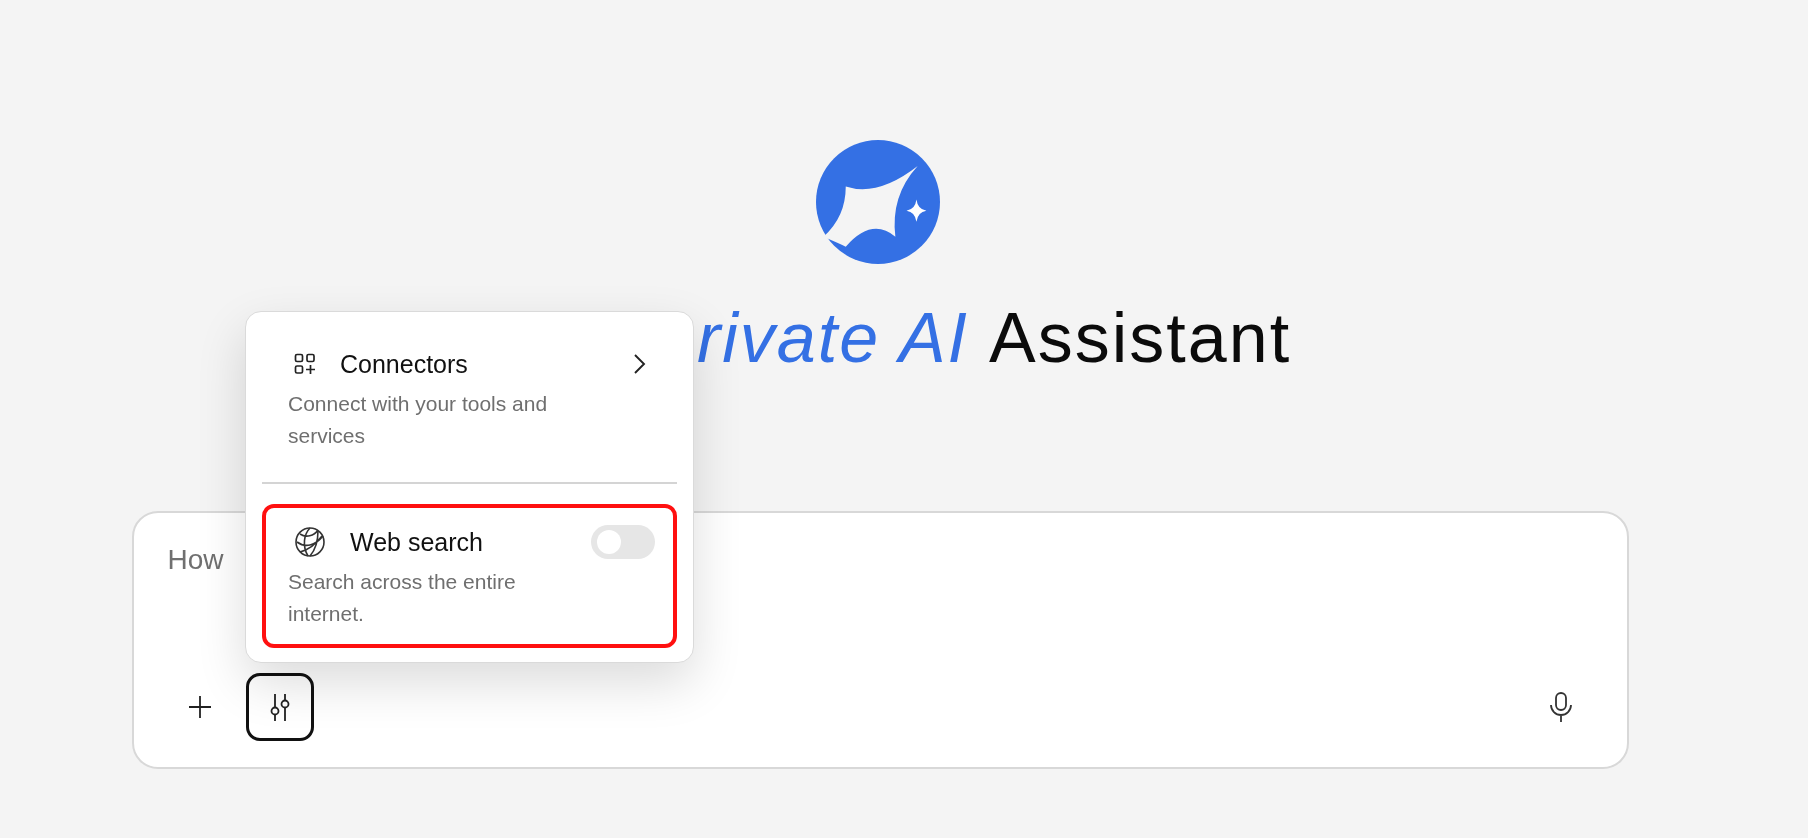 This screenshot has width=1808, height=838. Describe the element at coordinates (1140, 338) in the screenshot. I see `title-text: Assistant` at that location.